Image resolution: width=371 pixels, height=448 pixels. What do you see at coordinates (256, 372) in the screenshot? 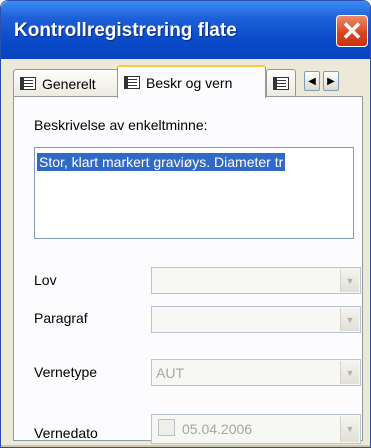
I see `vernetype-combobox: AUT ▼` at bounding box center [256, 372].